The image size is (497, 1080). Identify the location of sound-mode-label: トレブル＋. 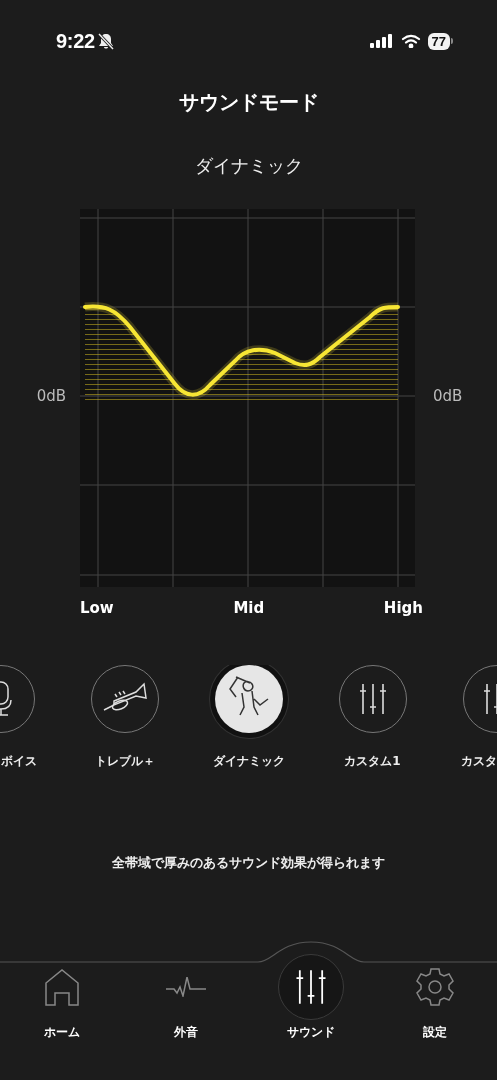
(124, 761).